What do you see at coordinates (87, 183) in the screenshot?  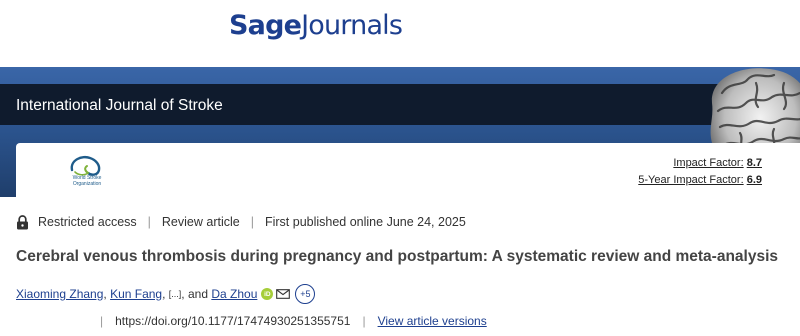 I see `wso-line-2: Organization` at bounding box center [87, 183].